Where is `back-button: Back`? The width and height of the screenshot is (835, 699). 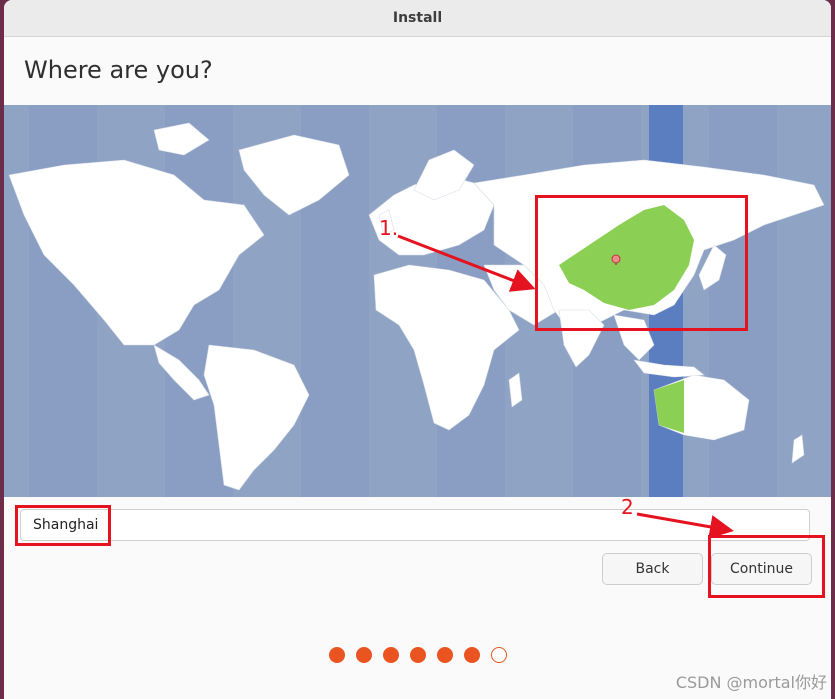 back-button: Back is located at coordinates (652, 569).